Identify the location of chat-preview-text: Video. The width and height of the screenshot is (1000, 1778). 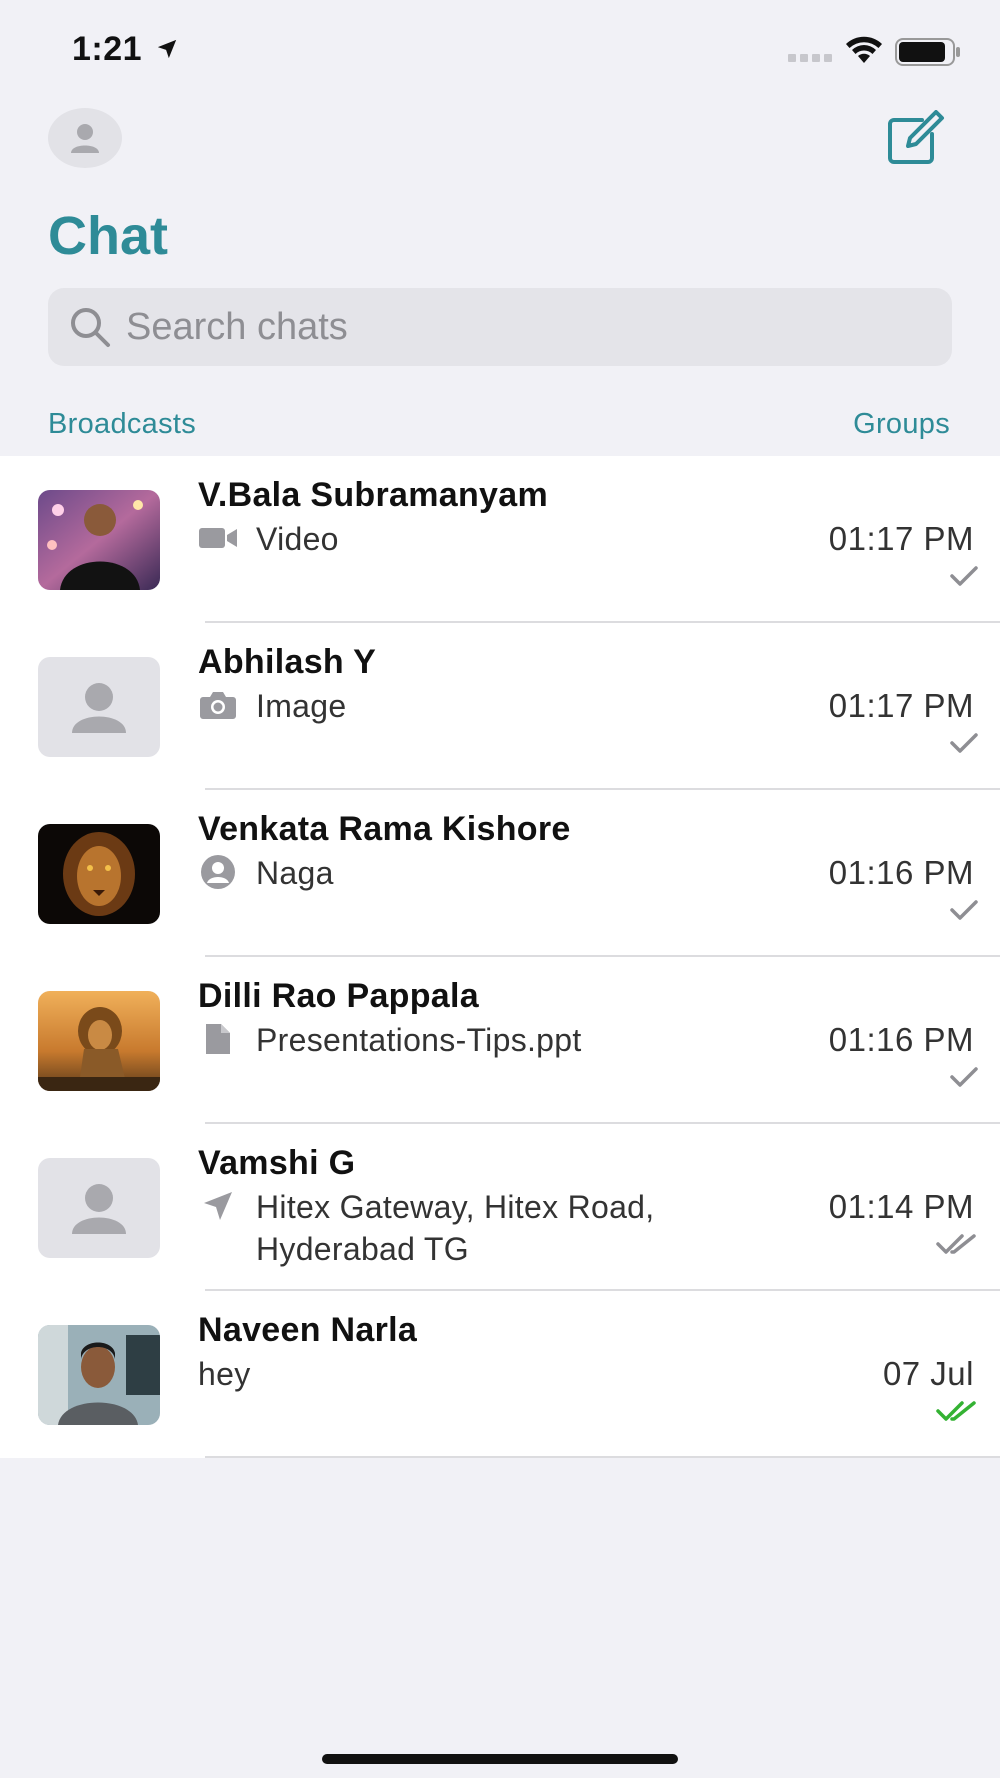
(297, 539).